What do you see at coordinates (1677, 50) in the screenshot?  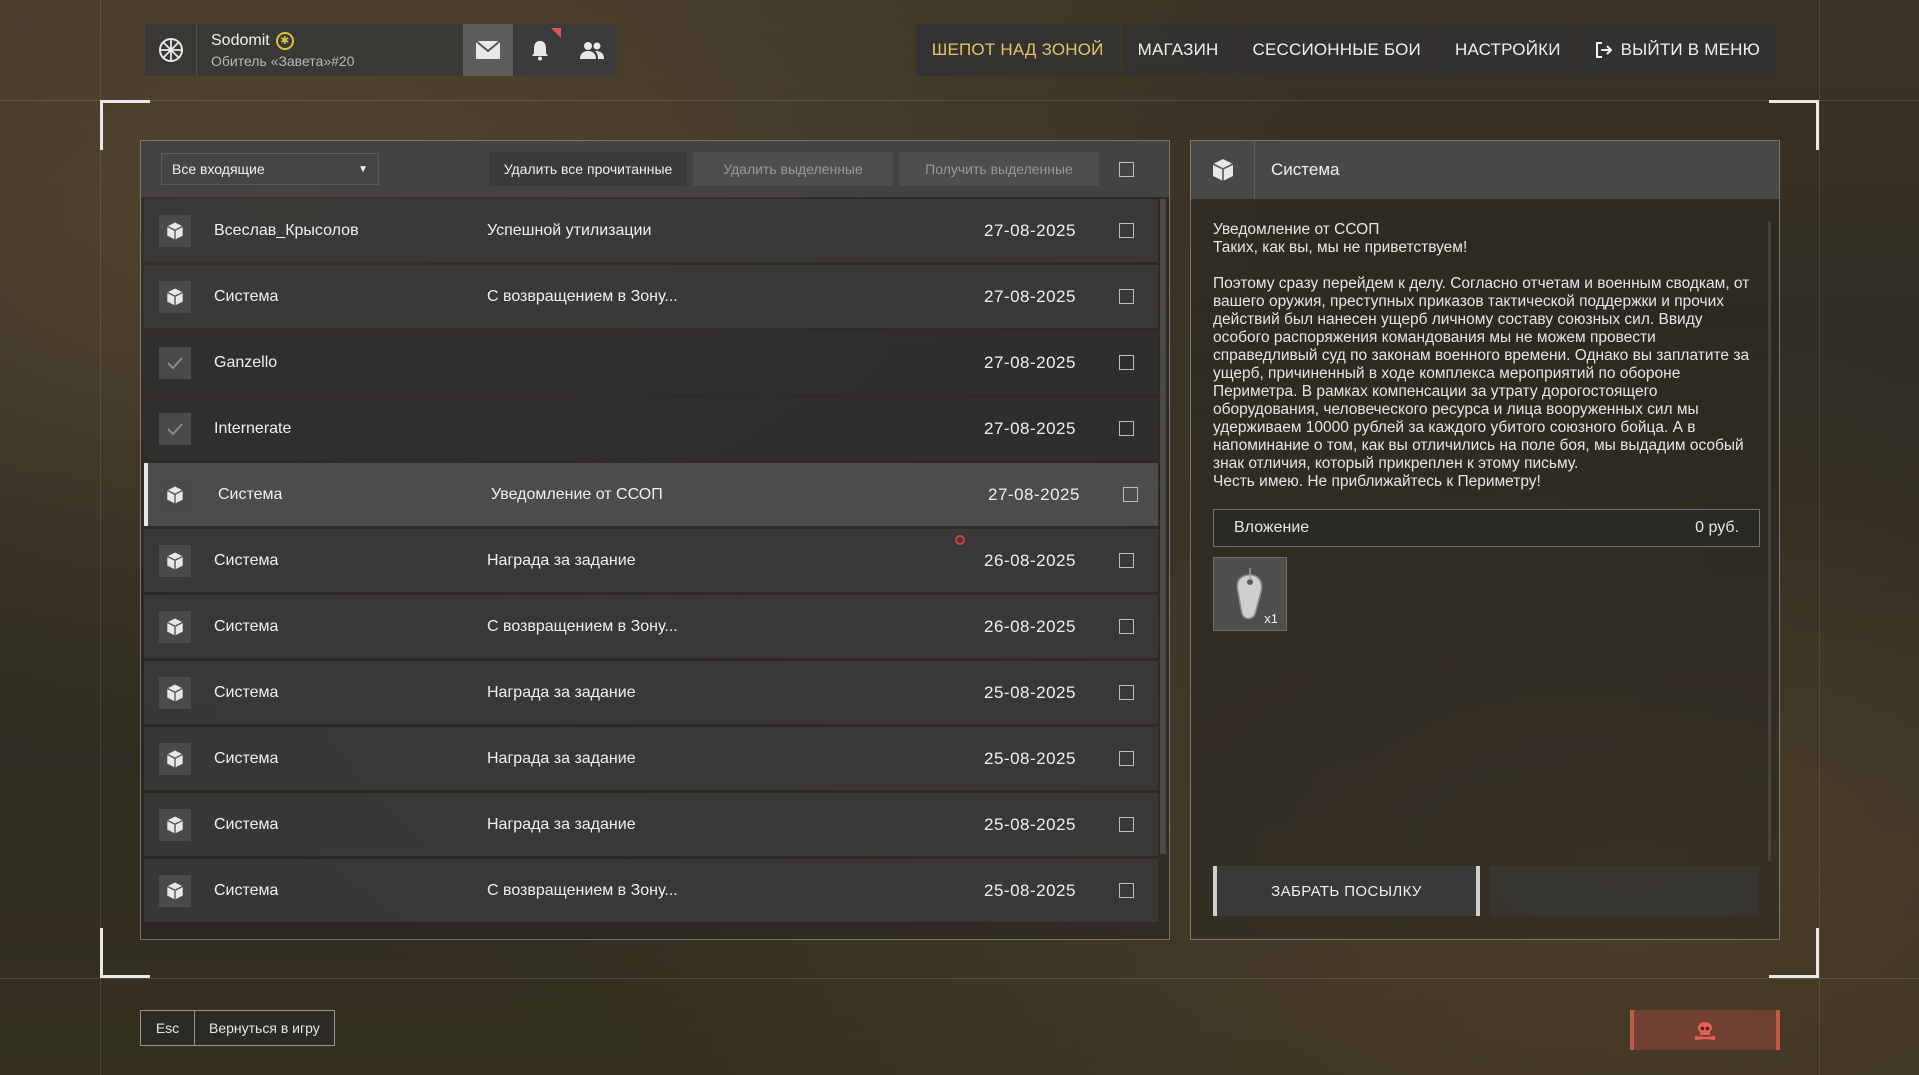 I see `nav-exit-to-menu: ВЫЙТИ В МЕНЮ` at bounding box center [1677, 50].